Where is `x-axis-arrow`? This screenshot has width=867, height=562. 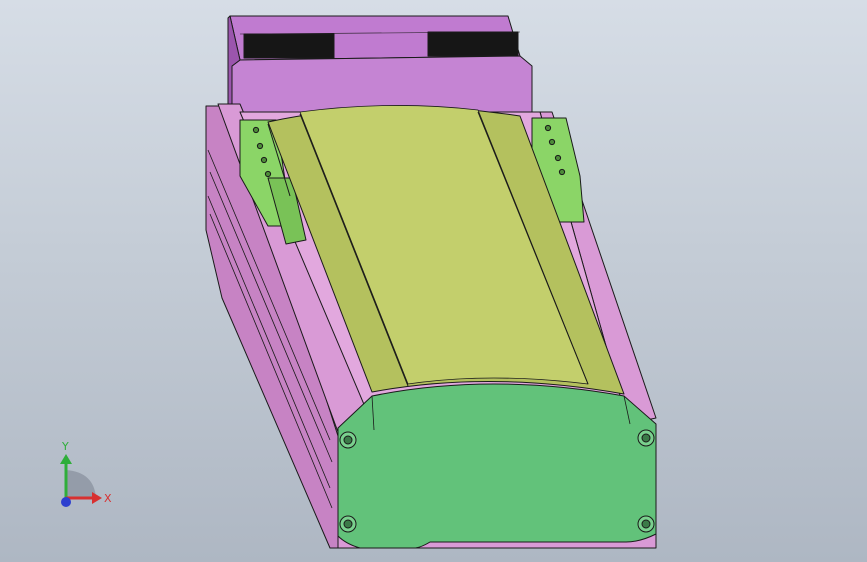
x-axis-arrow is located at coordinates (97, 498).